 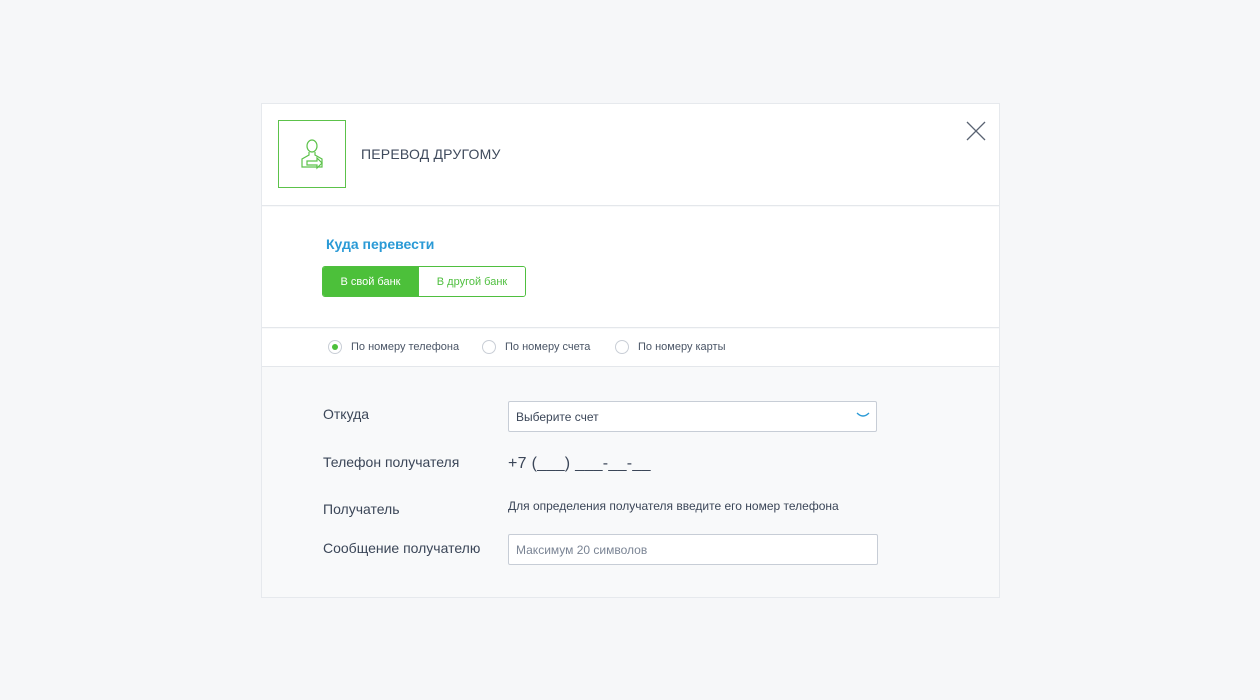 I want to click on account-select-value: Выберите счет, so click(x=557, y=416).